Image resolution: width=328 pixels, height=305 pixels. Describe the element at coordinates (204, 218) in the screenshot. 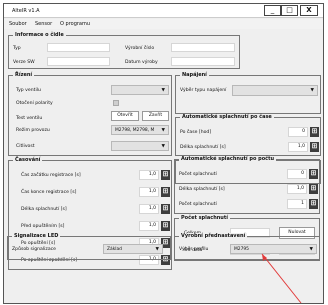

I see `group-pocet-title: Počet splachnutí` at that location.